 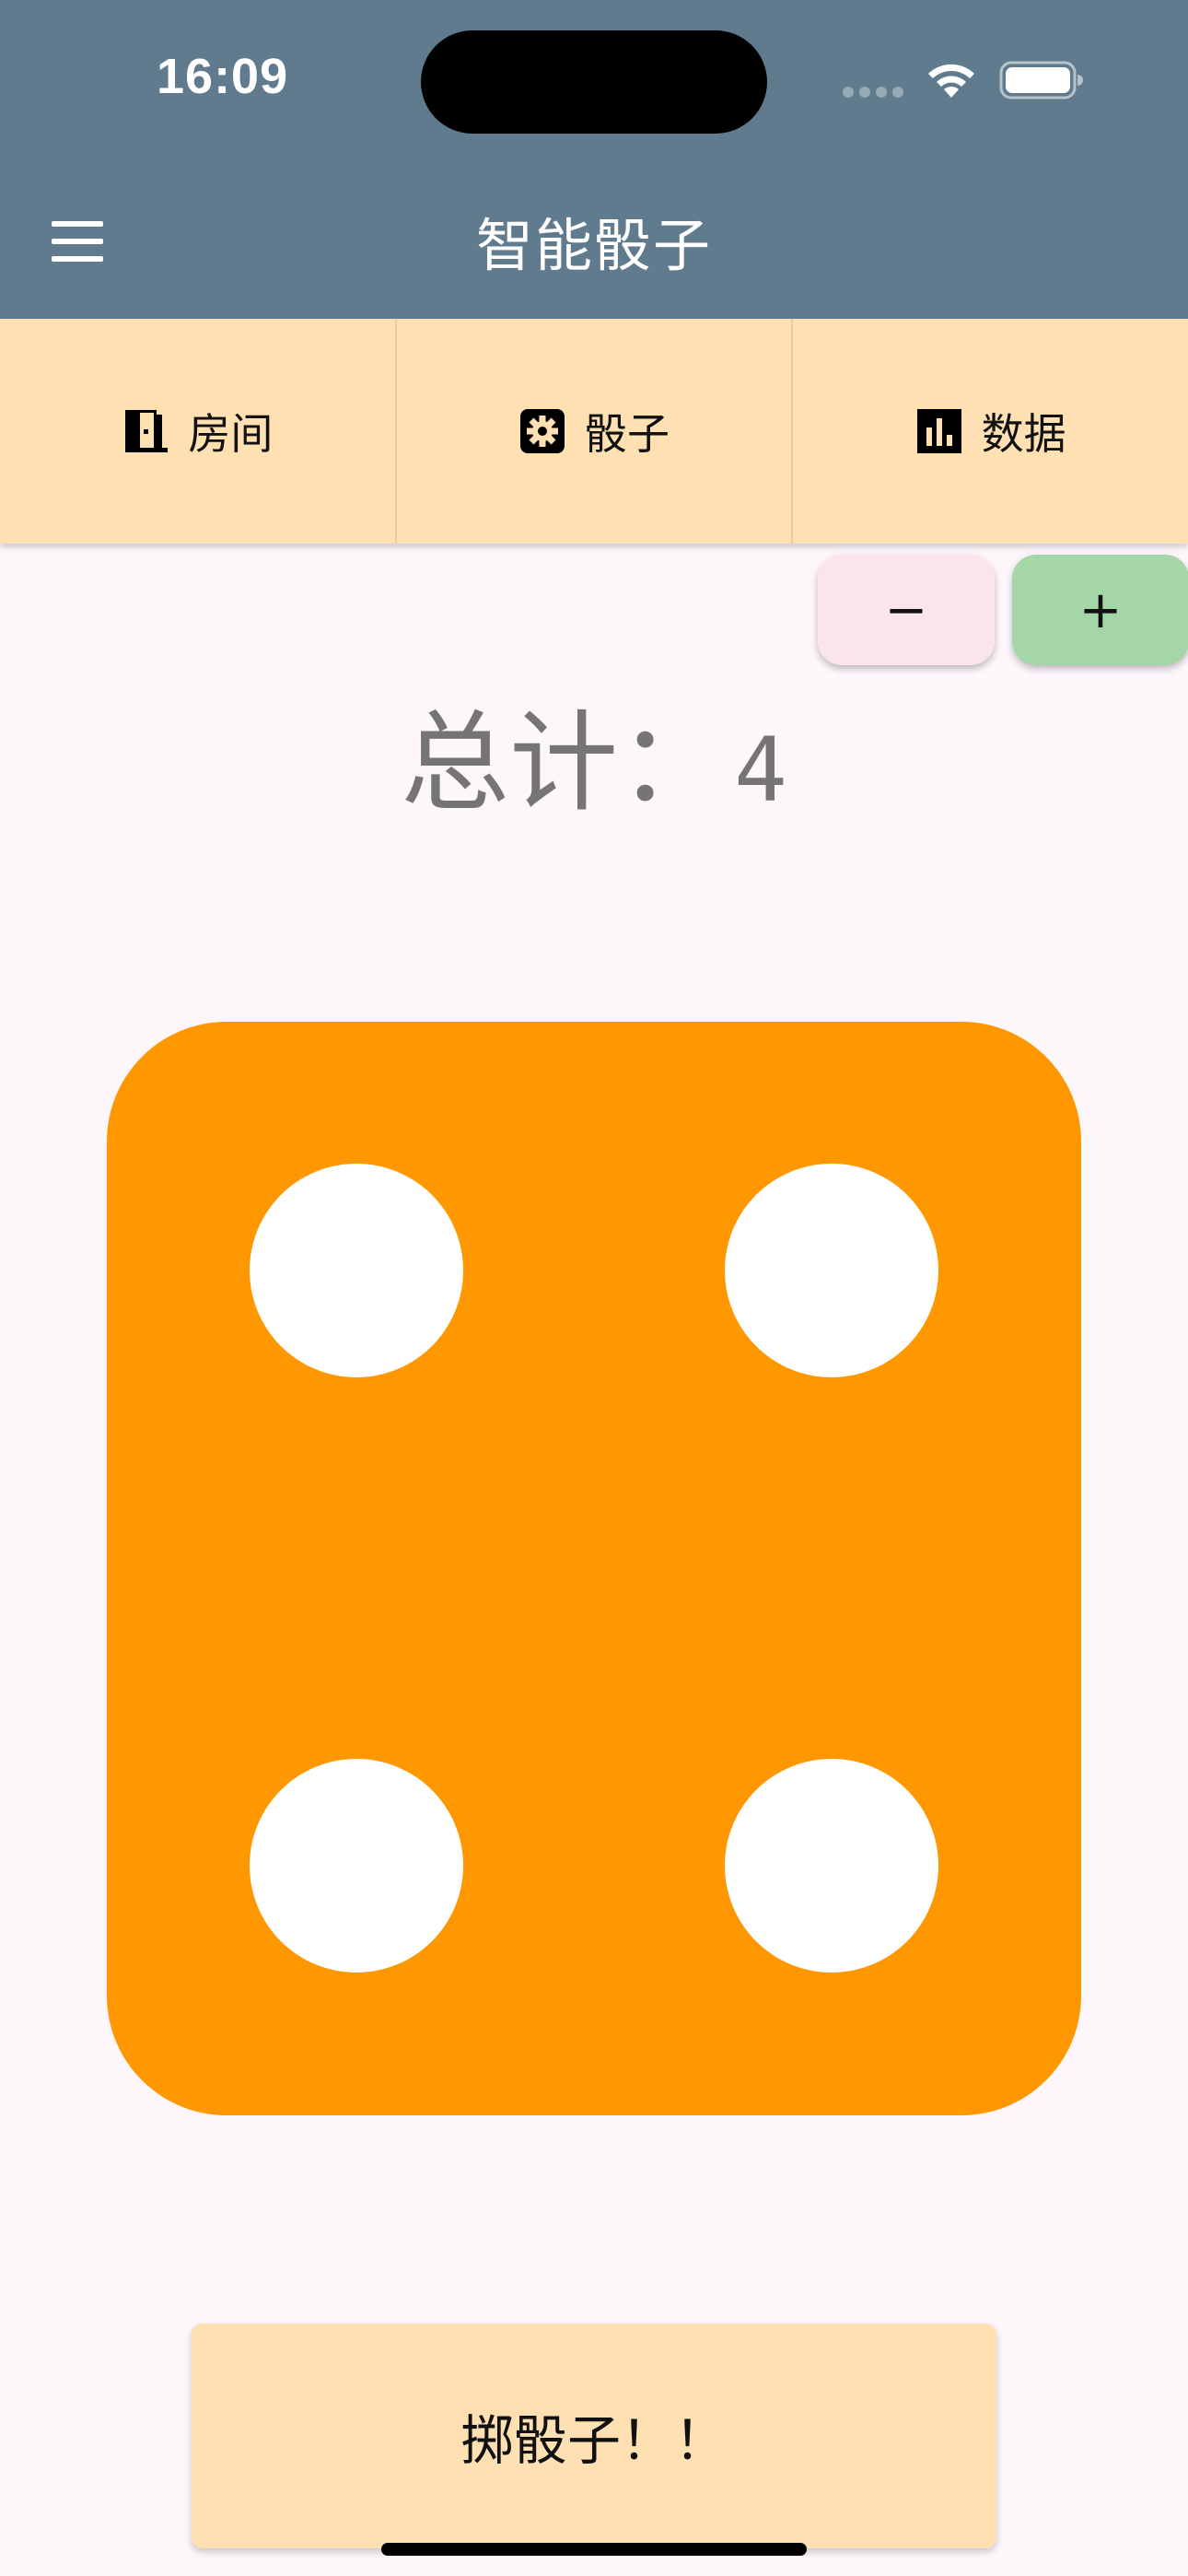 I want to click on battery-icon, so click(x=1041, y=80).